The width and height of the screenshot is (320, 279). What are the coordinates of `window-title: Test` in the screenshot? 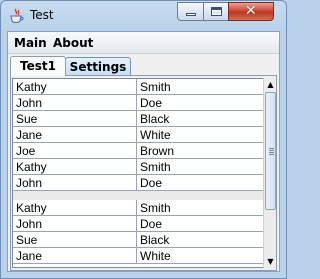 It's located at (42, 15).